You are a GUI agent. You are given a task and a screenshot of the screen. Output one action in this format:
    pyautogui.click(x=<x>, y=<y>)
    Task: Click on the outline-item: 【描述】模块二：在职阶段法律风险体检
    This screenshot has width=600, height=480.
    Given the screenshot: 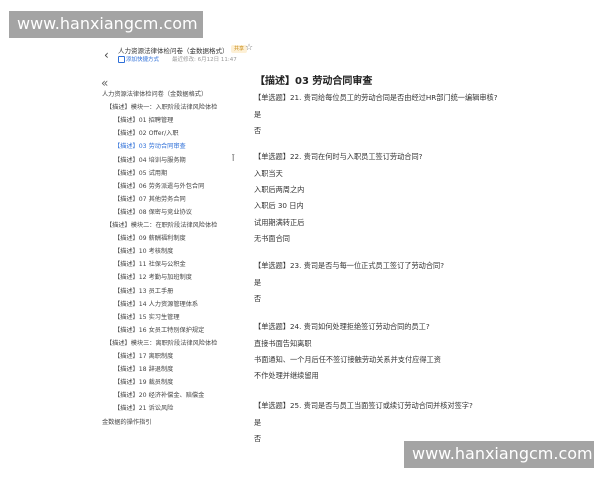 What is the action you would take?
    pyautogui.click(x=161, y=226)
    